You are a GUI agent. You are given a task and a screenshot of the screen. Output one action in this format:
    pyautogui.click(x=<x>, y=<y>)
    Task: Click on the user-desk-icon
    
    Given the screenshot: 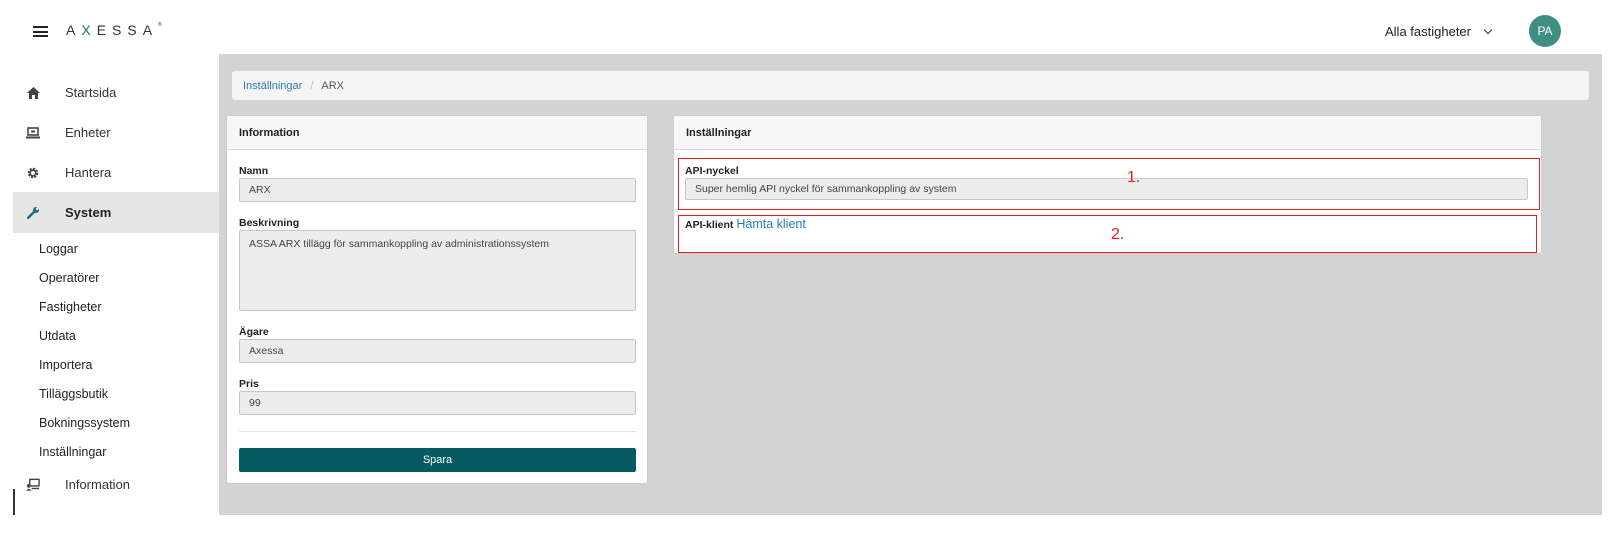 What is the action you would take?
    pyautogui.click(x=33, y=485)
    